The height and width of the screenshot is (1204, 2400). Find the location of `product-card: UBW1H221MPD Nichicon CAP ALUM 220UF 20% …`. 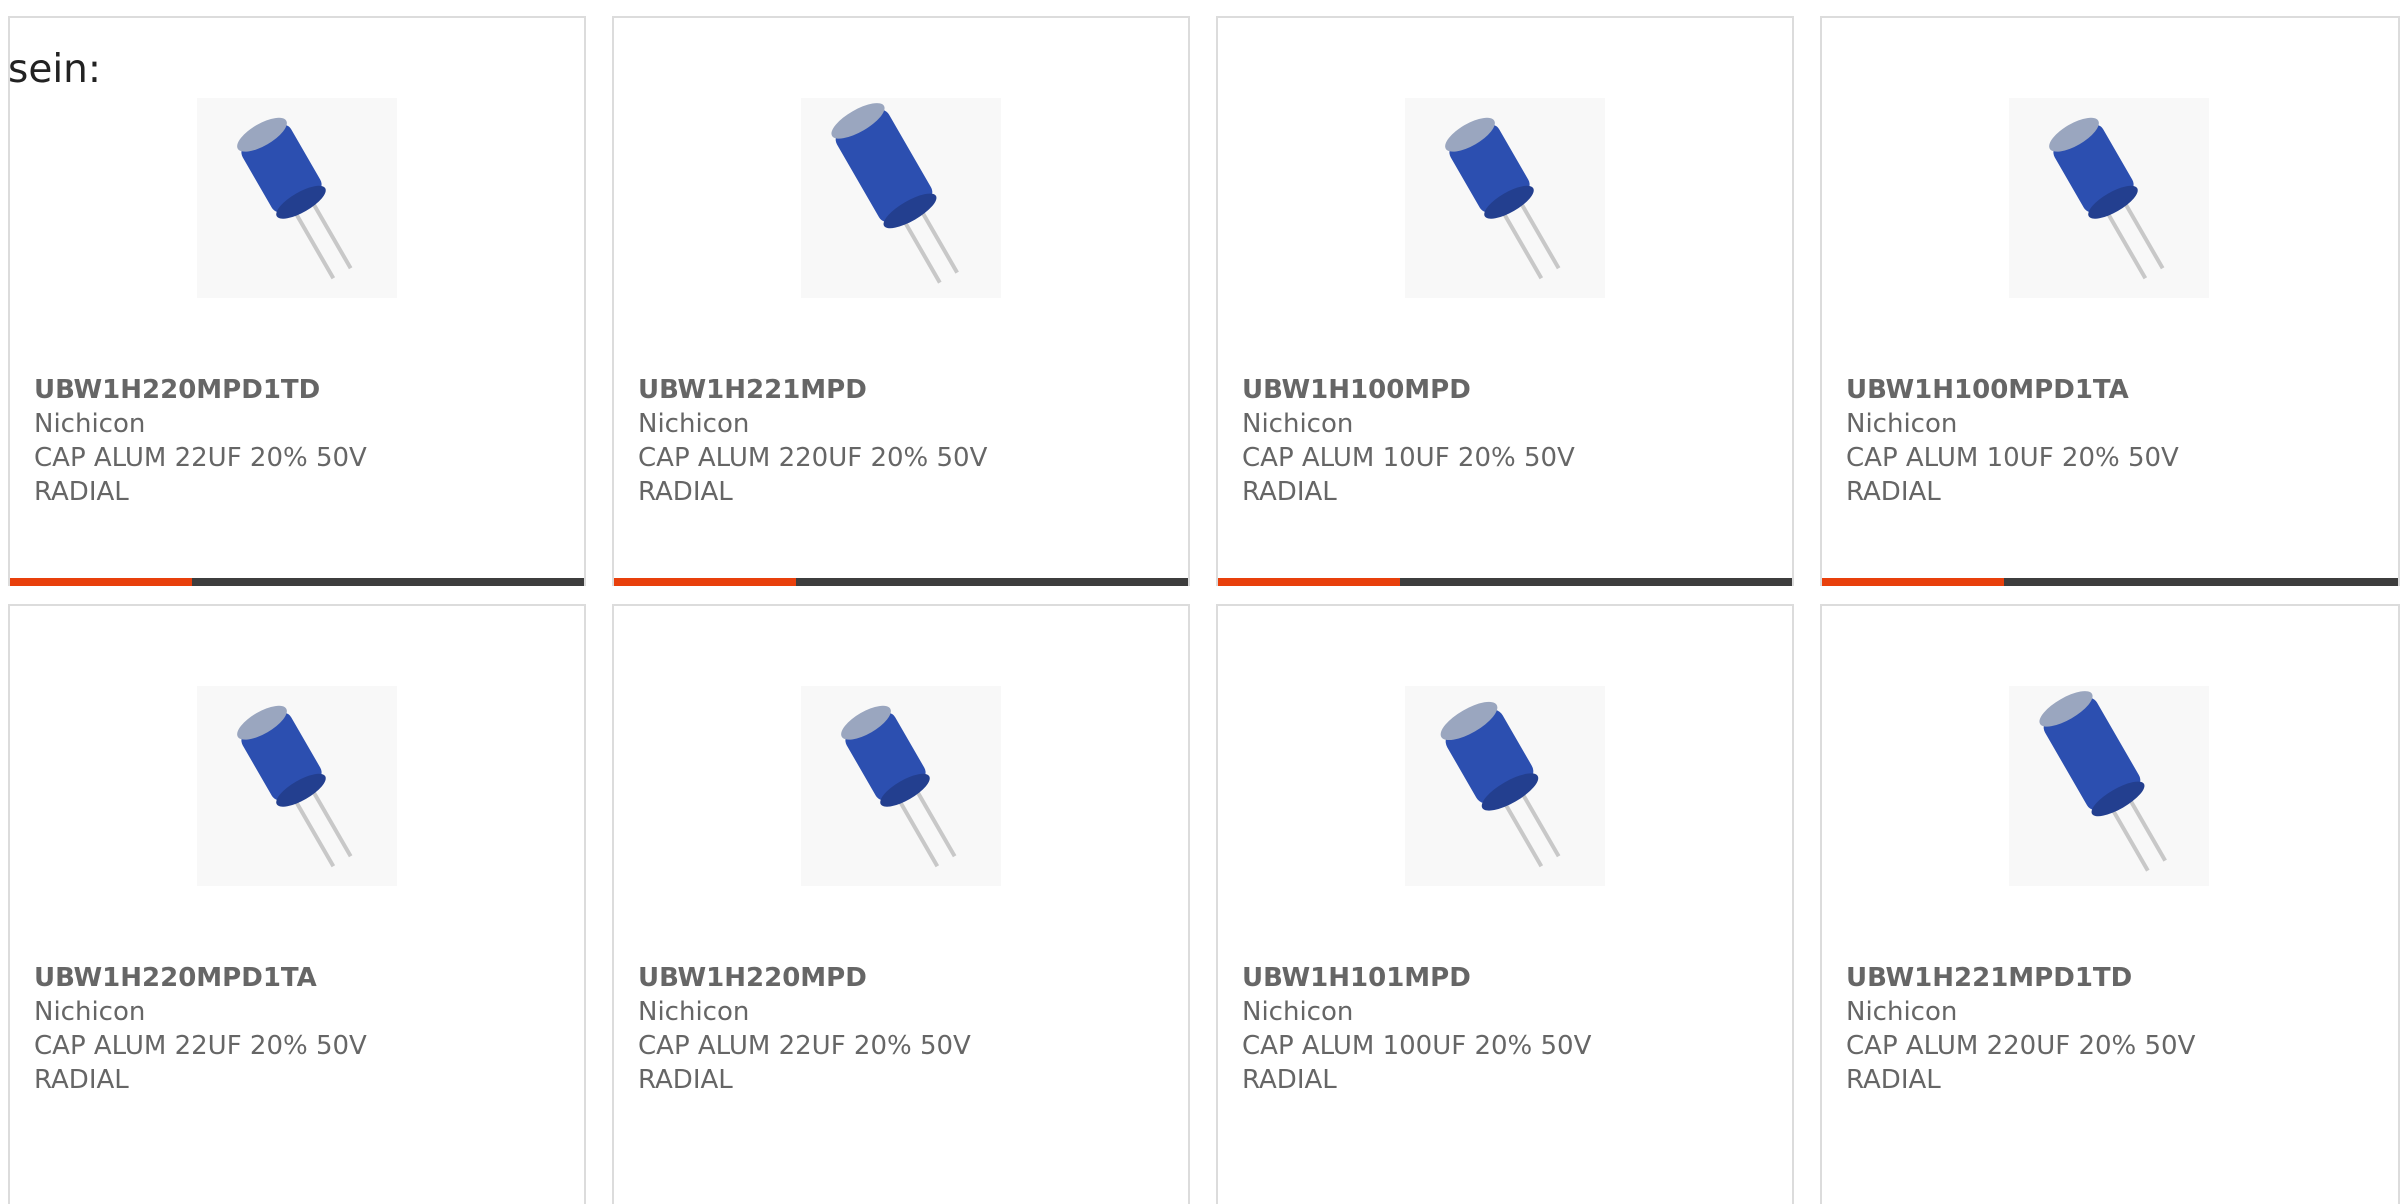

product-card: UBW1H221MPD Nichicon CAP ALUM 220UF 20% … is located at coordinates (901, 301).